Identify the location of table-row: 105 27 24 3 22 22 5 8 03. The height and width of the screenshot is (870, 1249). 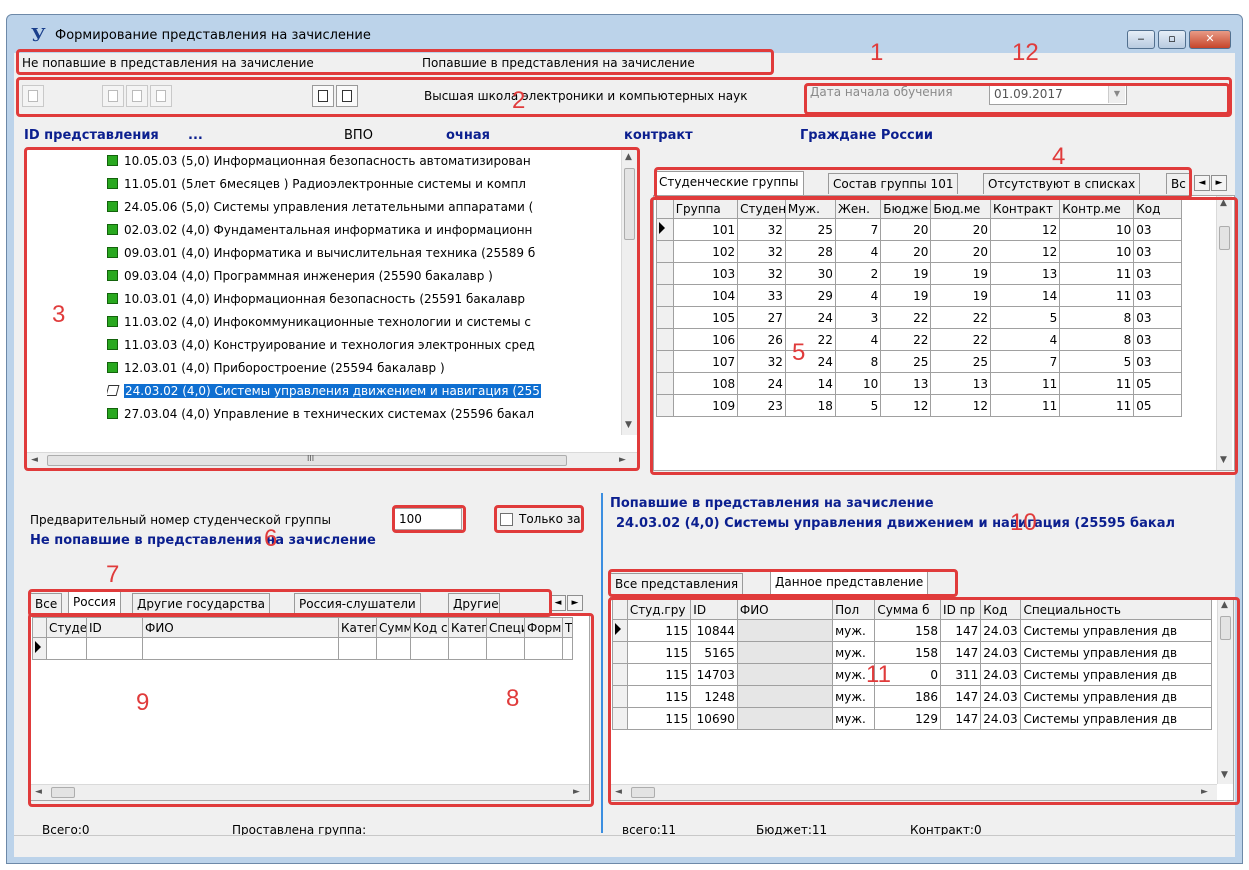
(919, 317).